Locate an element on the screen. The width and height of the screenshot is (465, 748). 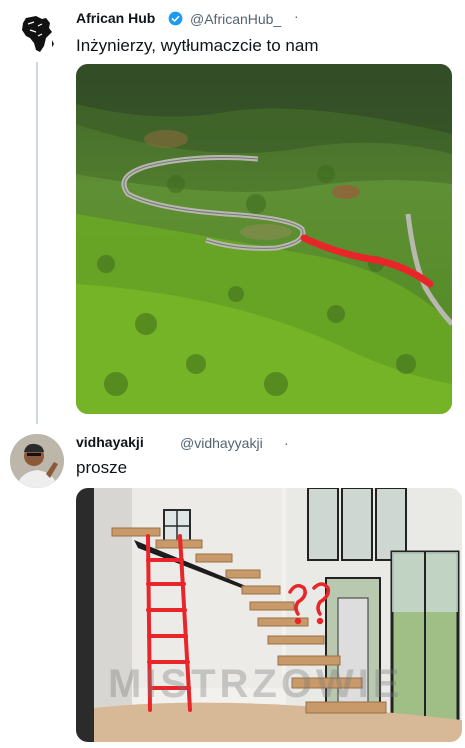
man-portrait-avatar is located at coordinates (37, 461).